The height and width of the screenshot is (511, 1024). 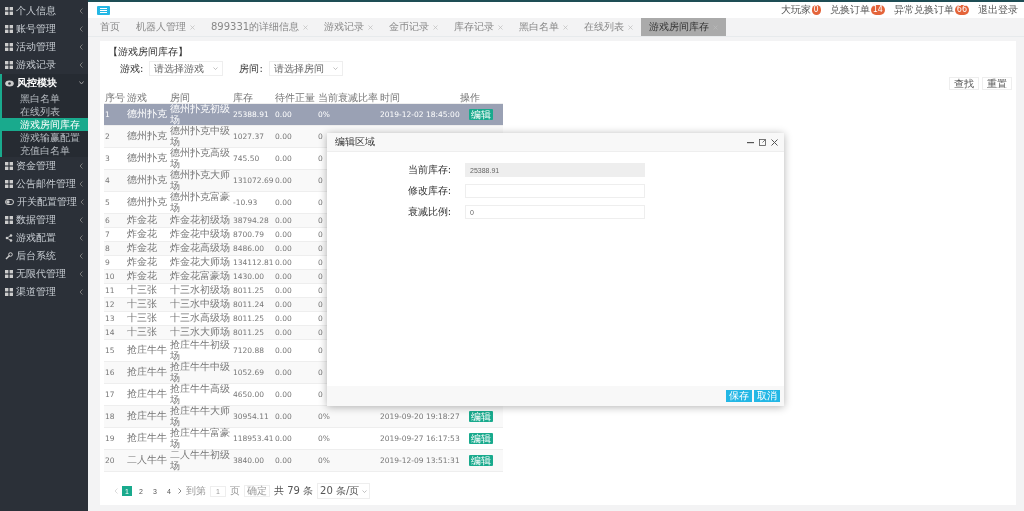 What do you see at coordinates (200, 460) in the screenshot?
I see `table-cell: 二人牛牛初级场` at bounding box center [200, 460].